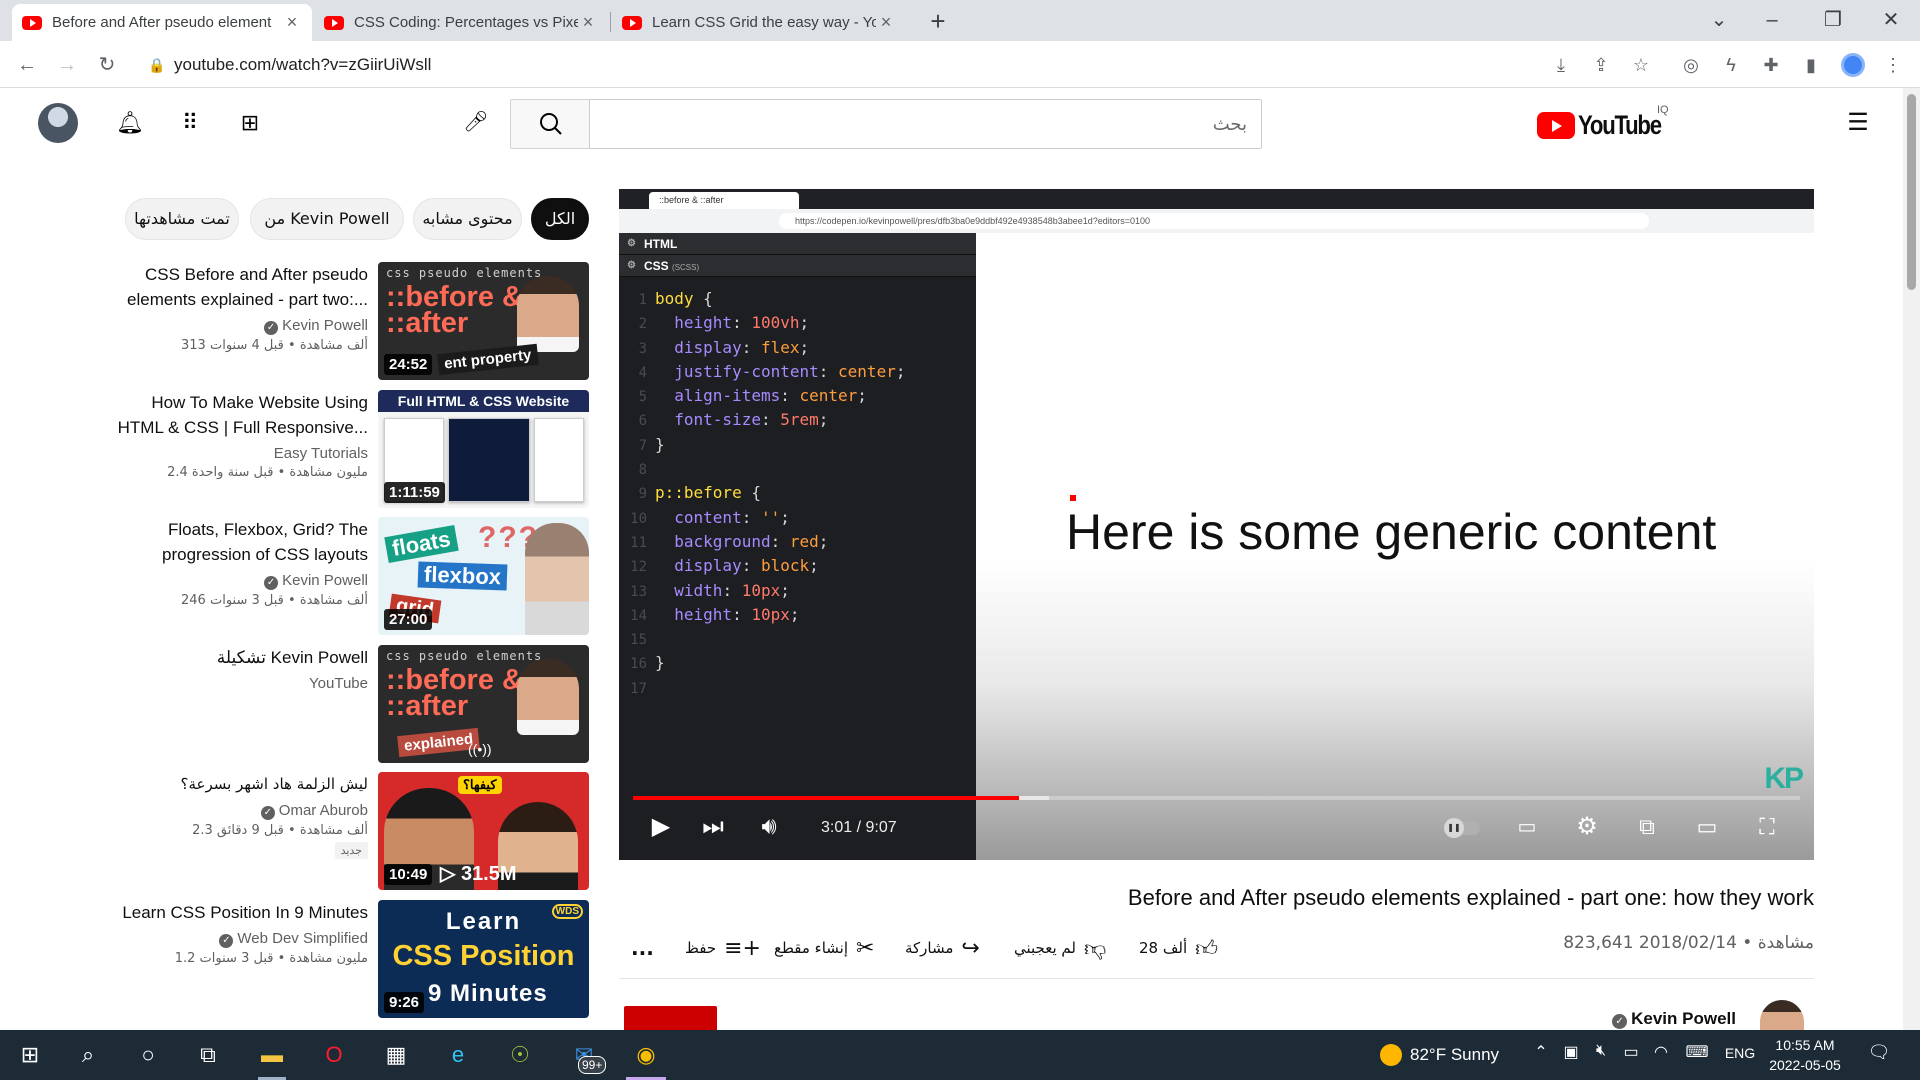  I want to click on channel-name: ✓ Web Dev Simplified, so click(234, 939).